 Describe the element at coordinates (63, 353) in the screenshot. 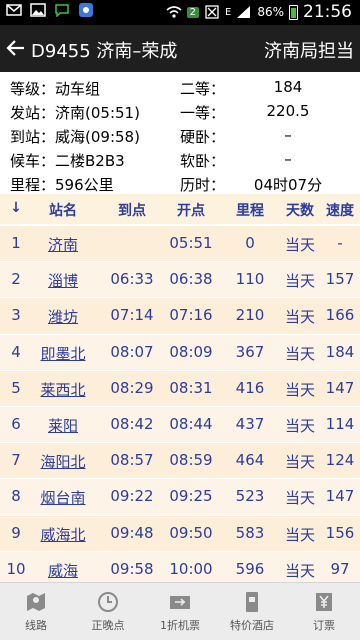

I see `station-link: 即墨北` at that location.